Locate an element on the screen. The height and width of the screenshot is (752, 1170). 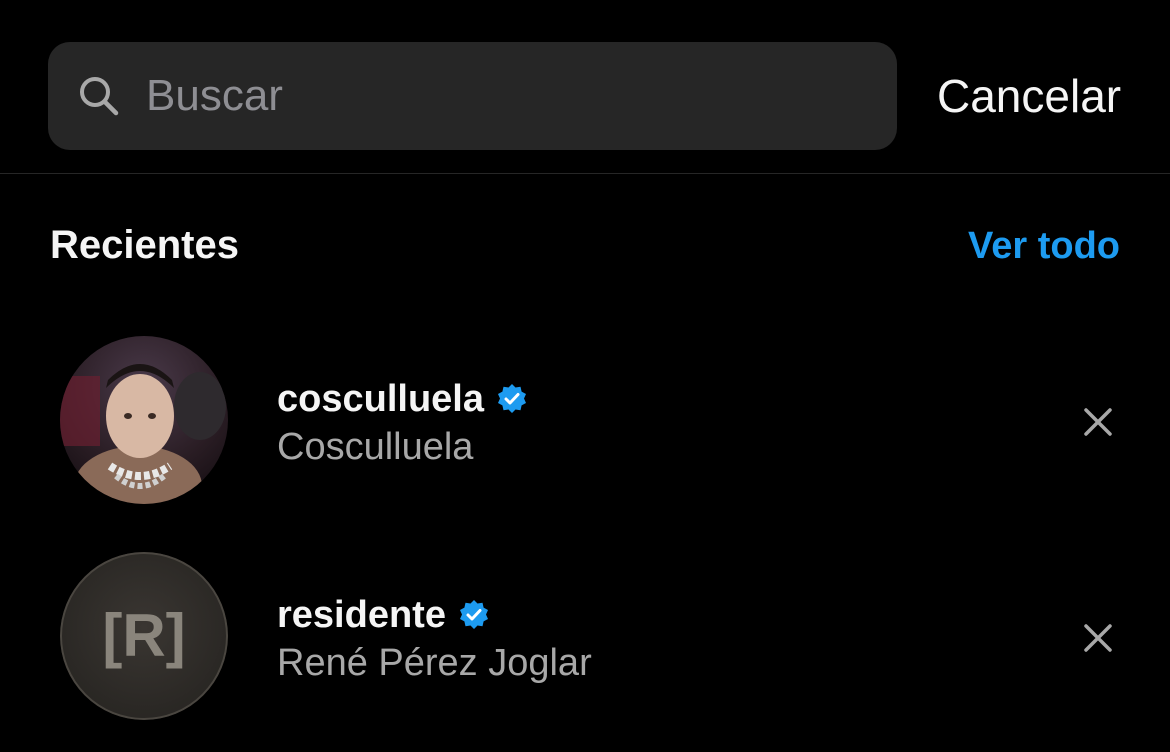
username-row: residente is located at coordinates (383, 615).